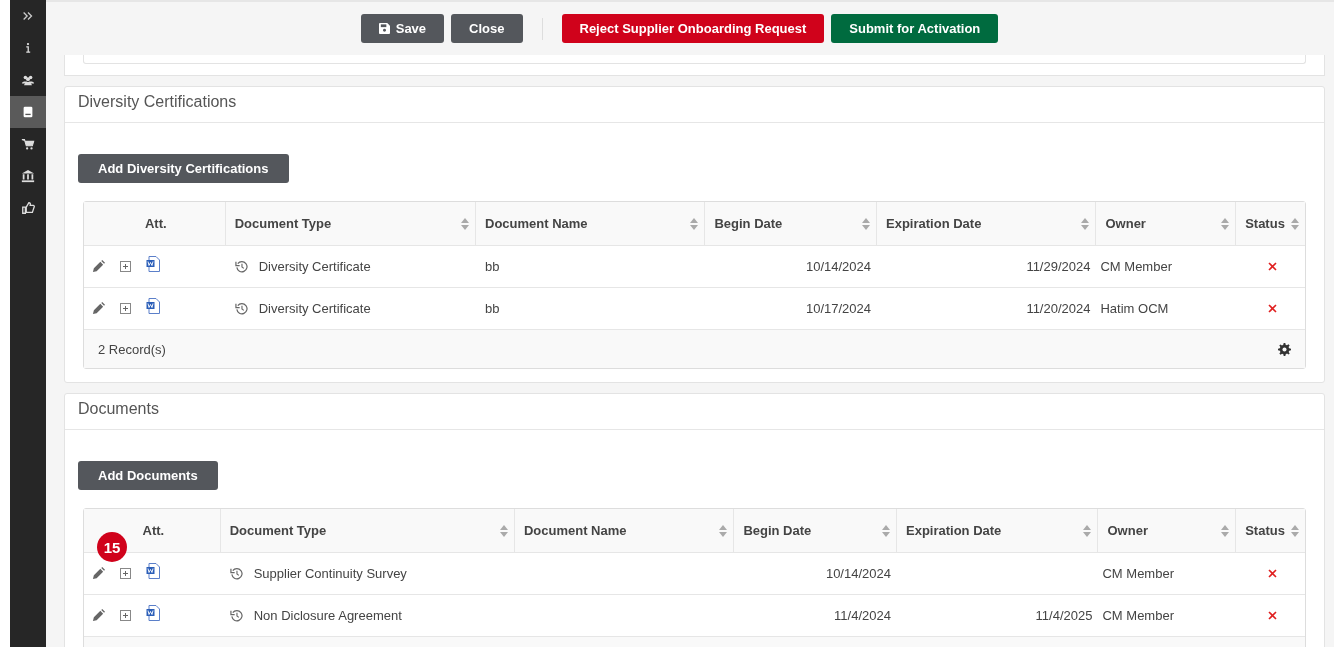 This screenshot has width=1334, height=647. Describe the element at coordinates (155, 223) in the screenshot. I see `column-header: Att.` at that location.